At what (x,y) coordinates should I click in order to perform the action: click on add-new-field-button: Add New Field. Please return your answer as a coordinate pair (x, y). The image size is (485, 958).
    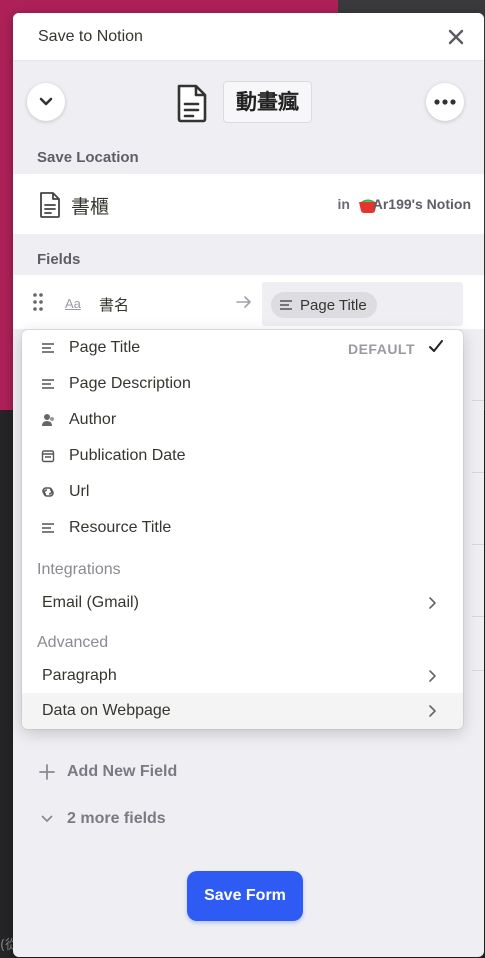
    Looking at the image, I should click on (108, 772).